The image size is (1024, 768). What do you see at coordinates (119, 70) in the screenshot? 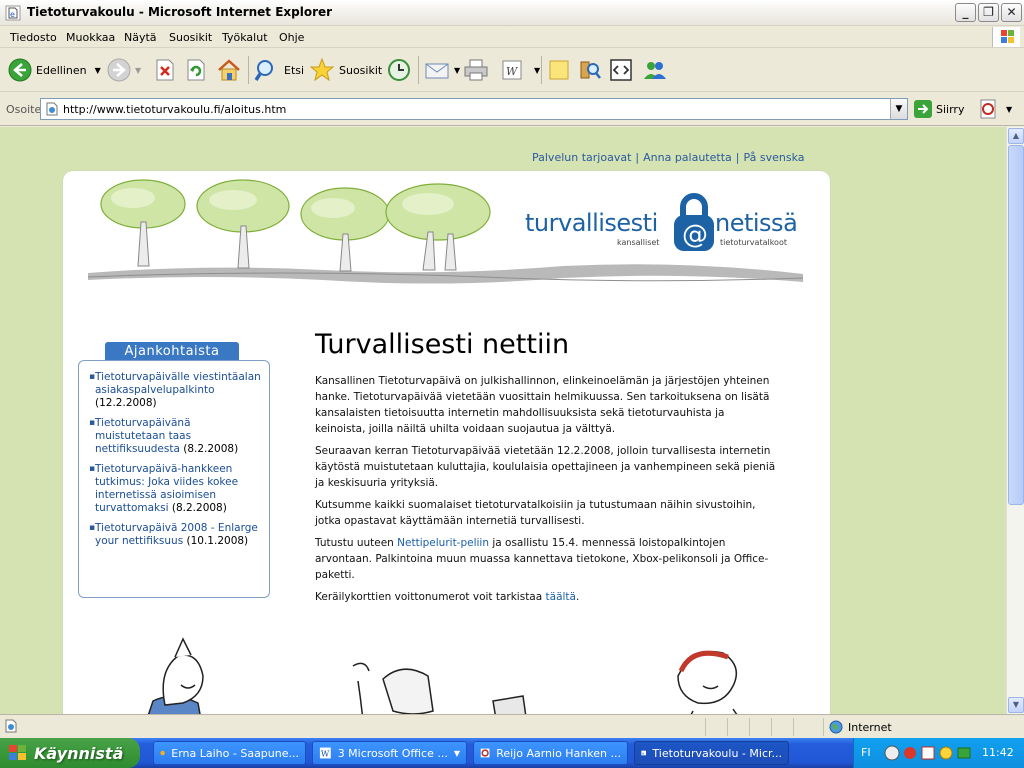
I see `forward-arrow-icon` at bounding box center [119, 70].